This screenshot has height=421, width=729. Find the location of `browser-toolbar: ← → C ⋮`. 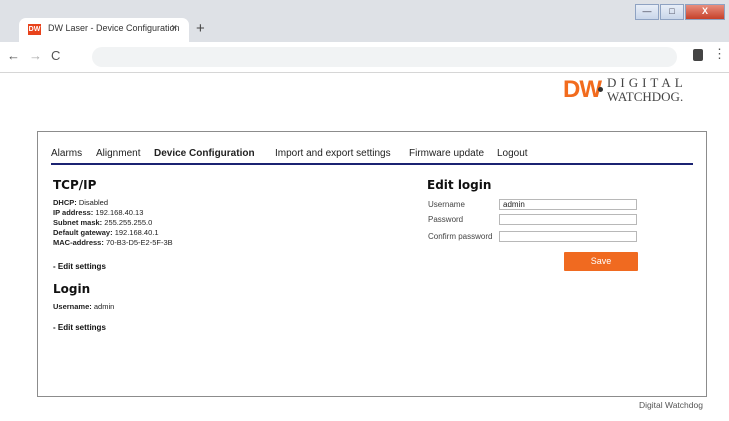

browser-toolbar: ← → C ⋮ is located at coordinates (364, 57).